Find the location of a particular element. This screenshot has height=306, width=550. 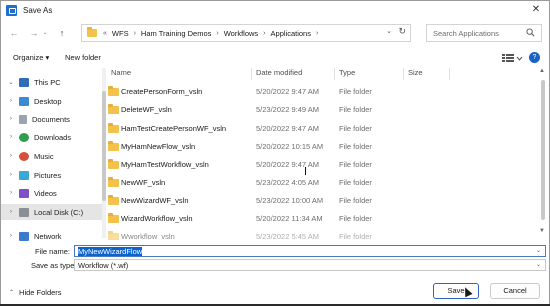

file-list-scrollbar: ▲ ▼ is located at coordinates (543, 154).